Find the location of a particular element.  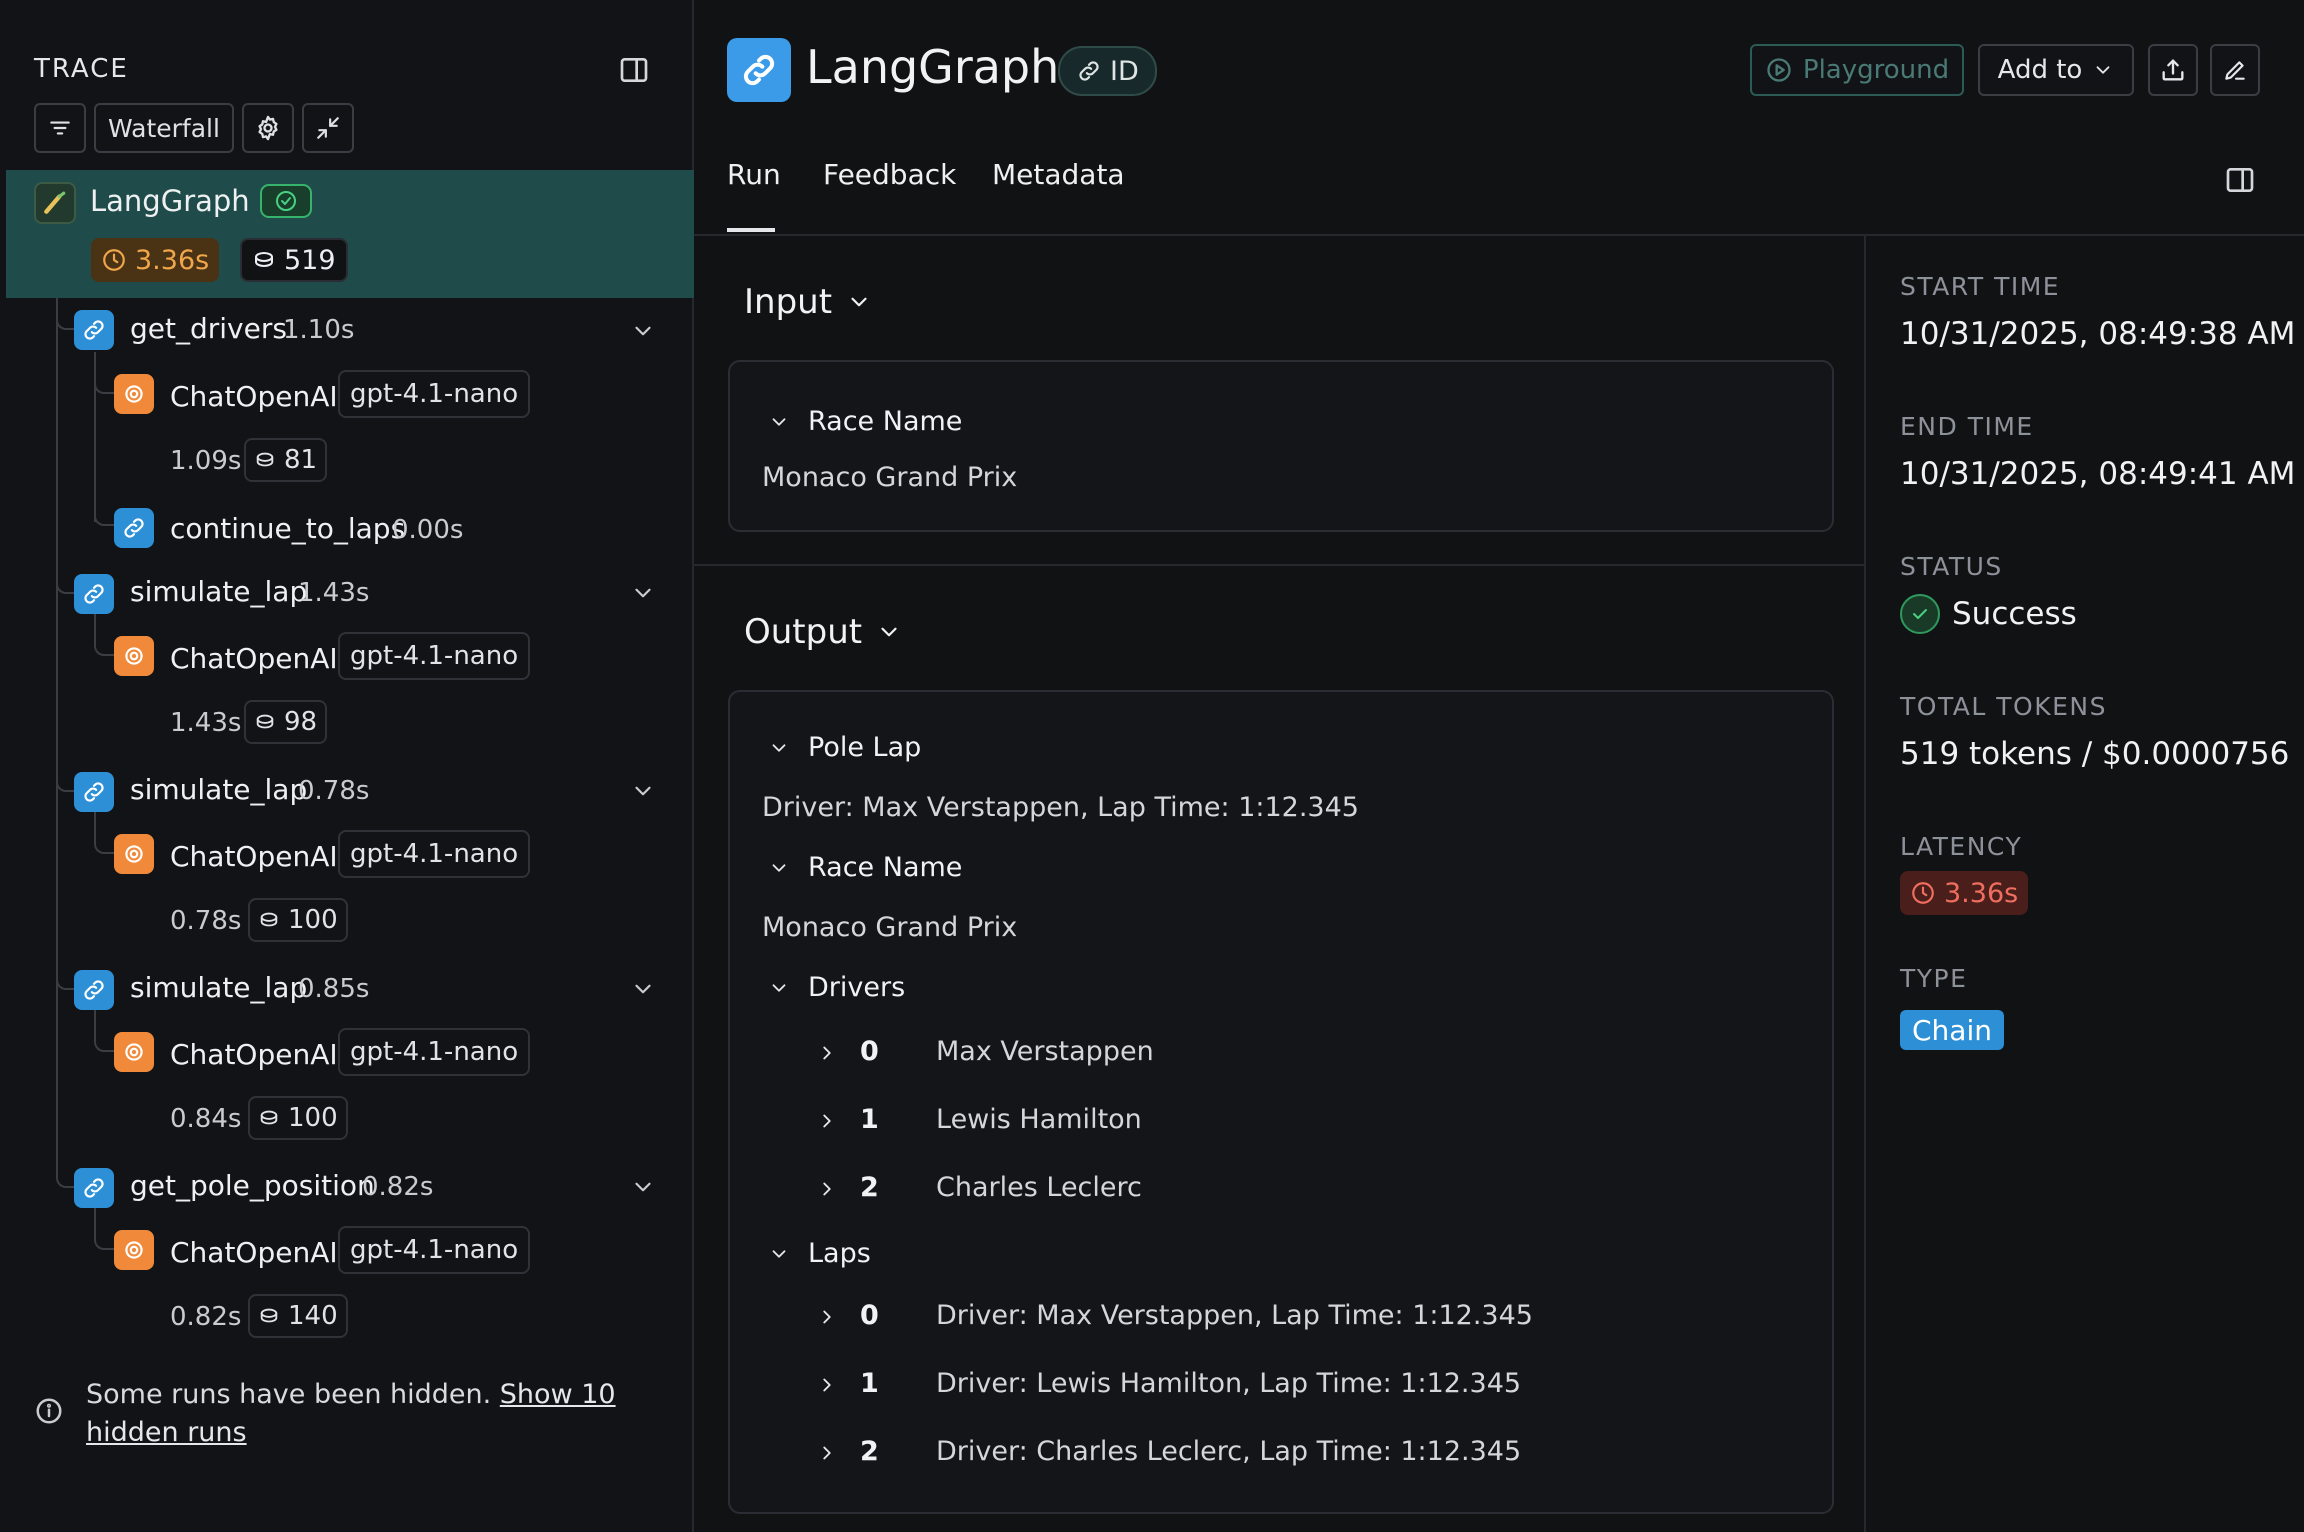

race-name-value: Monaco Grand Prix is located at coordinates (890, 927).